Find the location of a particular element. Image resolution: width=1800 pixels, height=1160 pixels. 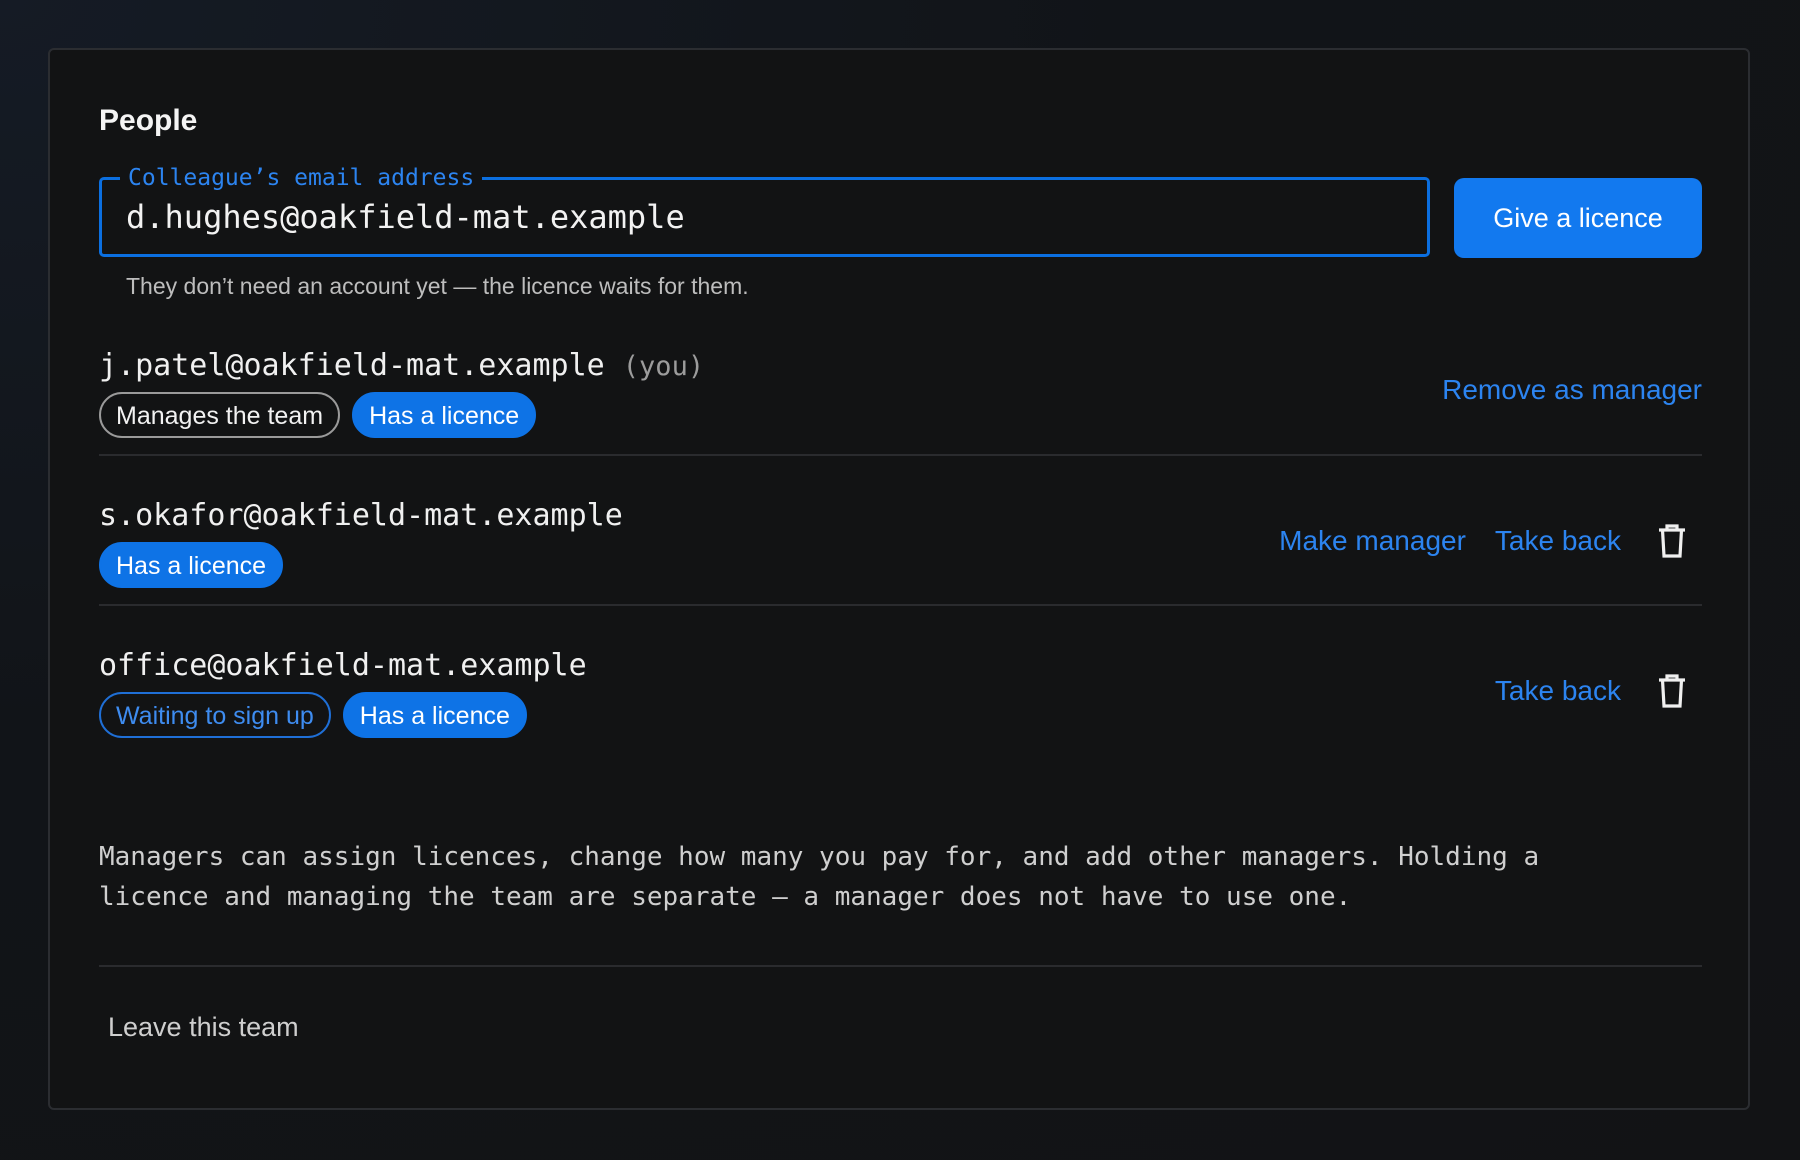

pending-badge: Waiting to sign up is located at coordinates (215, 715).